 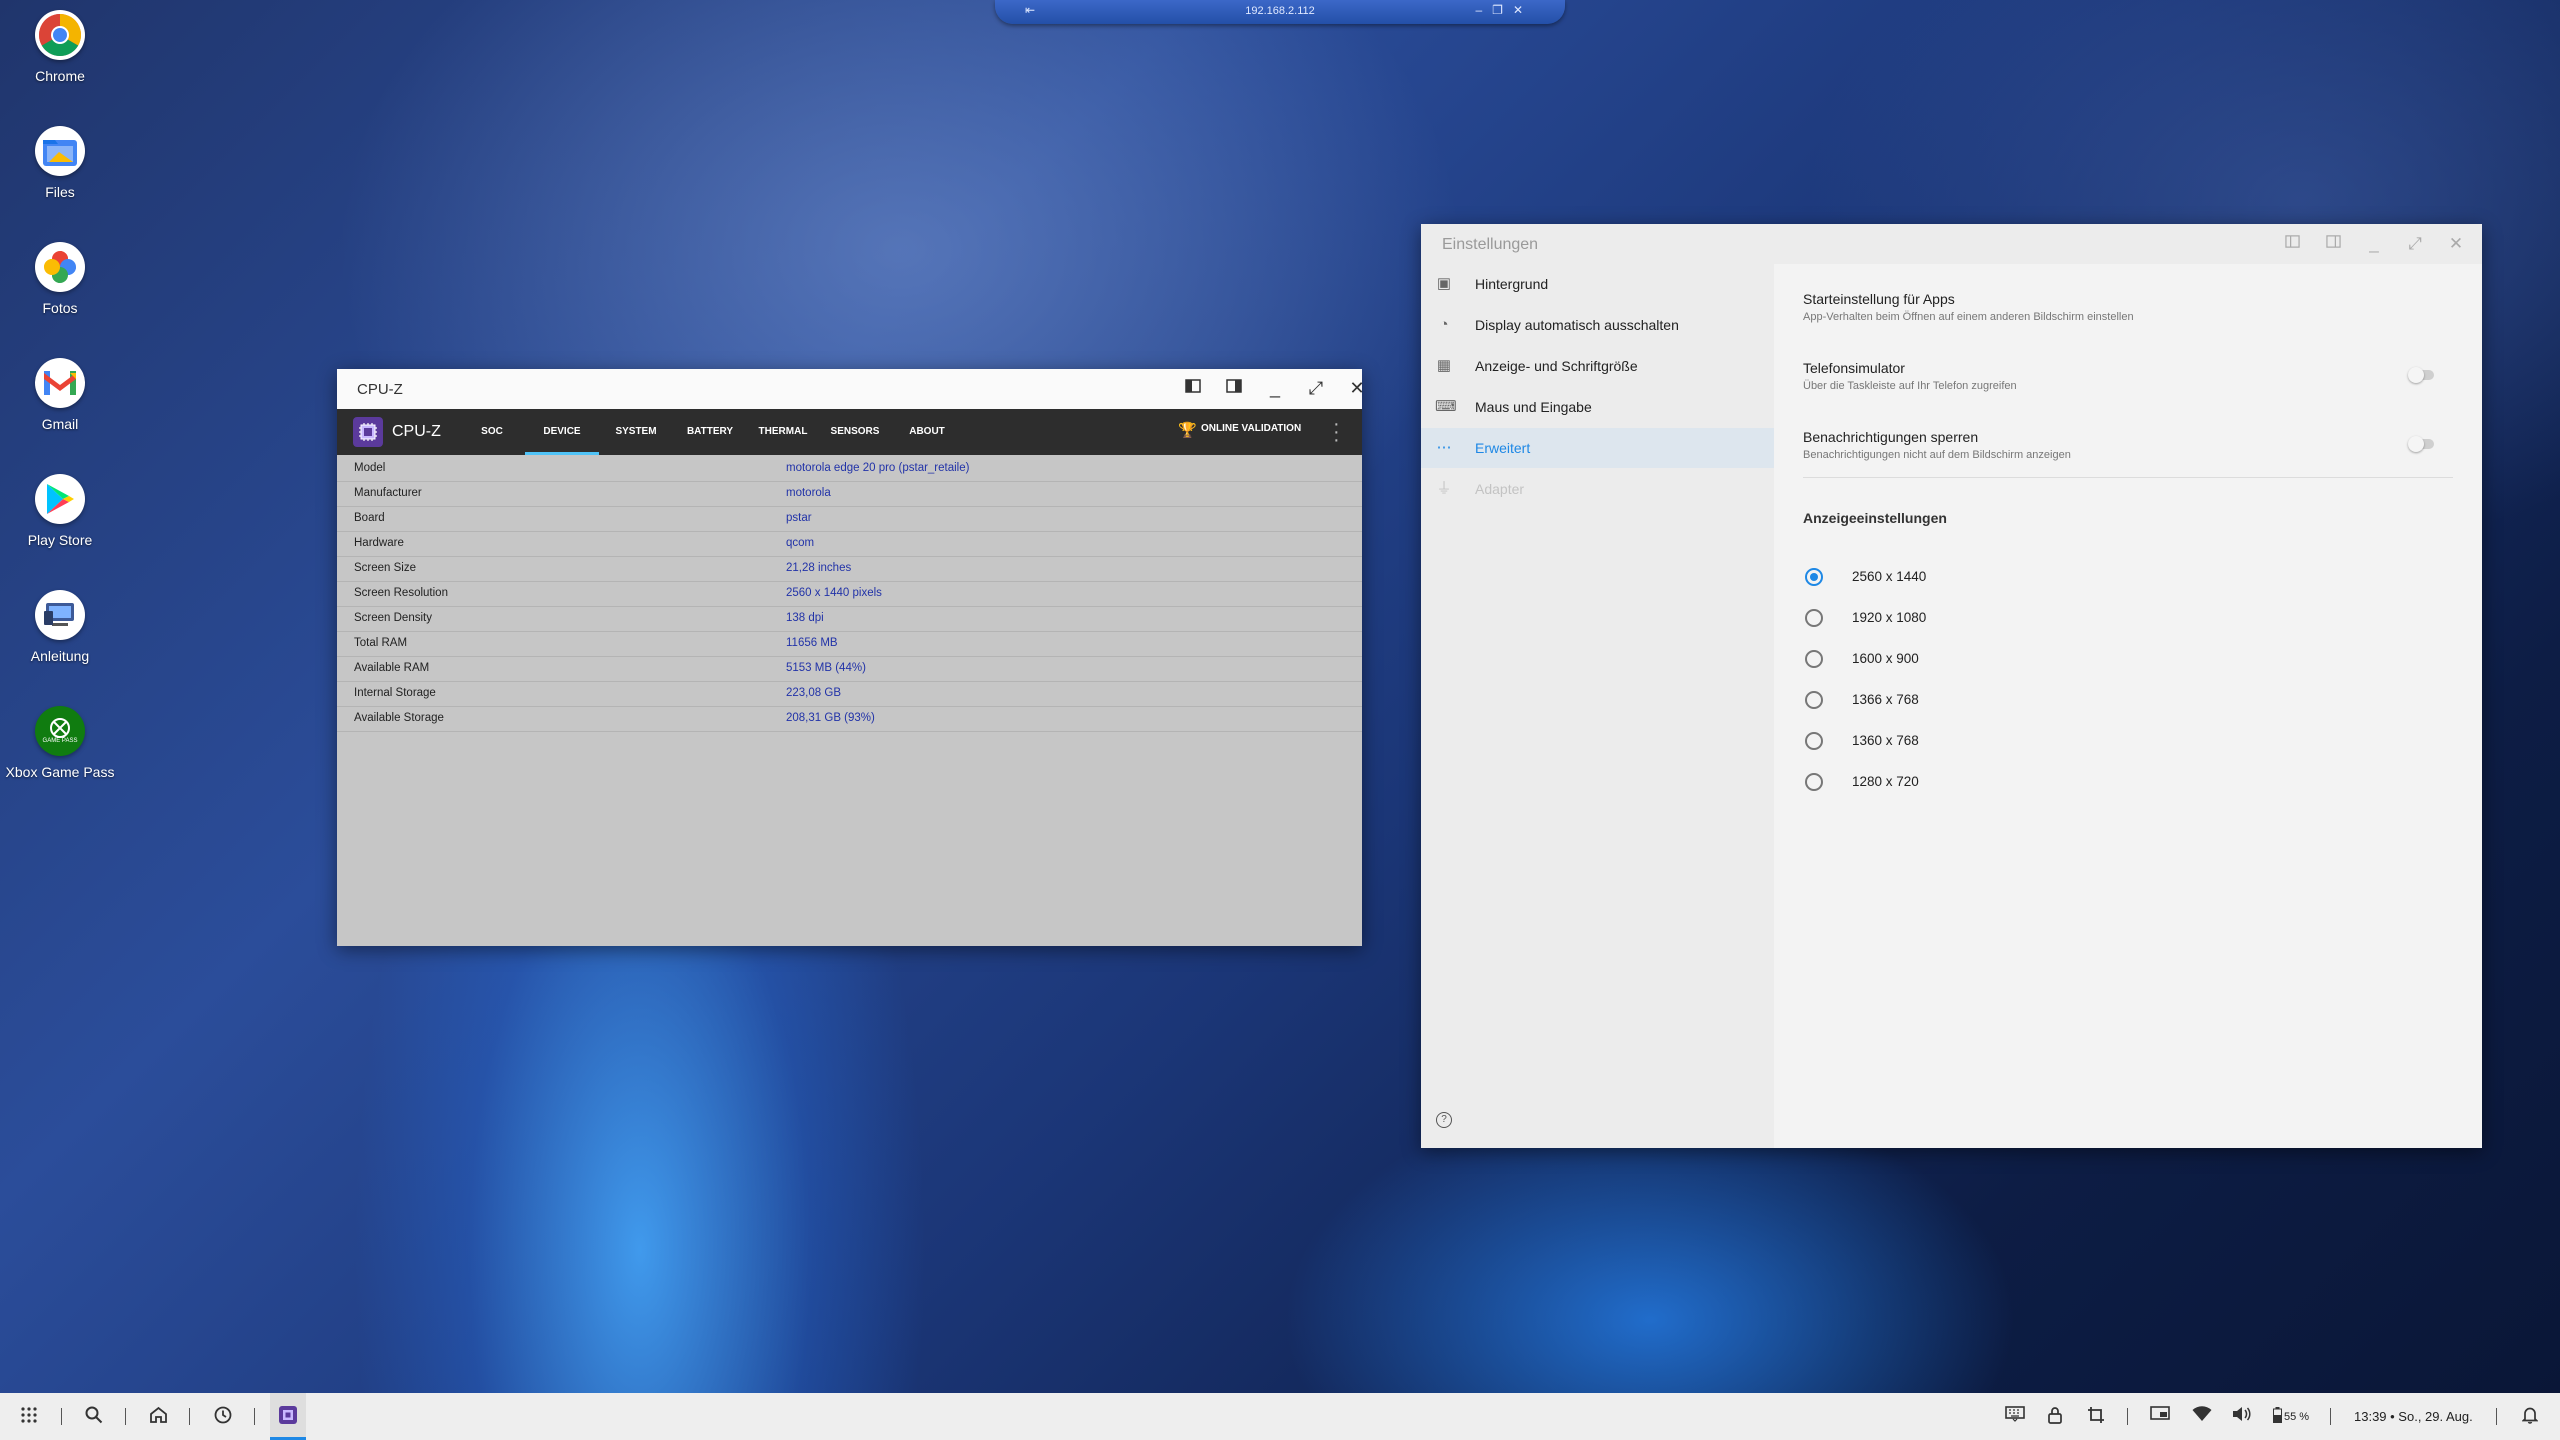 What do you see at coordinates (1597, 325) in the screenshot?
I see `sidebar-item-display-timeout: ◔ Display automatisch ausschalten` at bounding box center [1597, 325].